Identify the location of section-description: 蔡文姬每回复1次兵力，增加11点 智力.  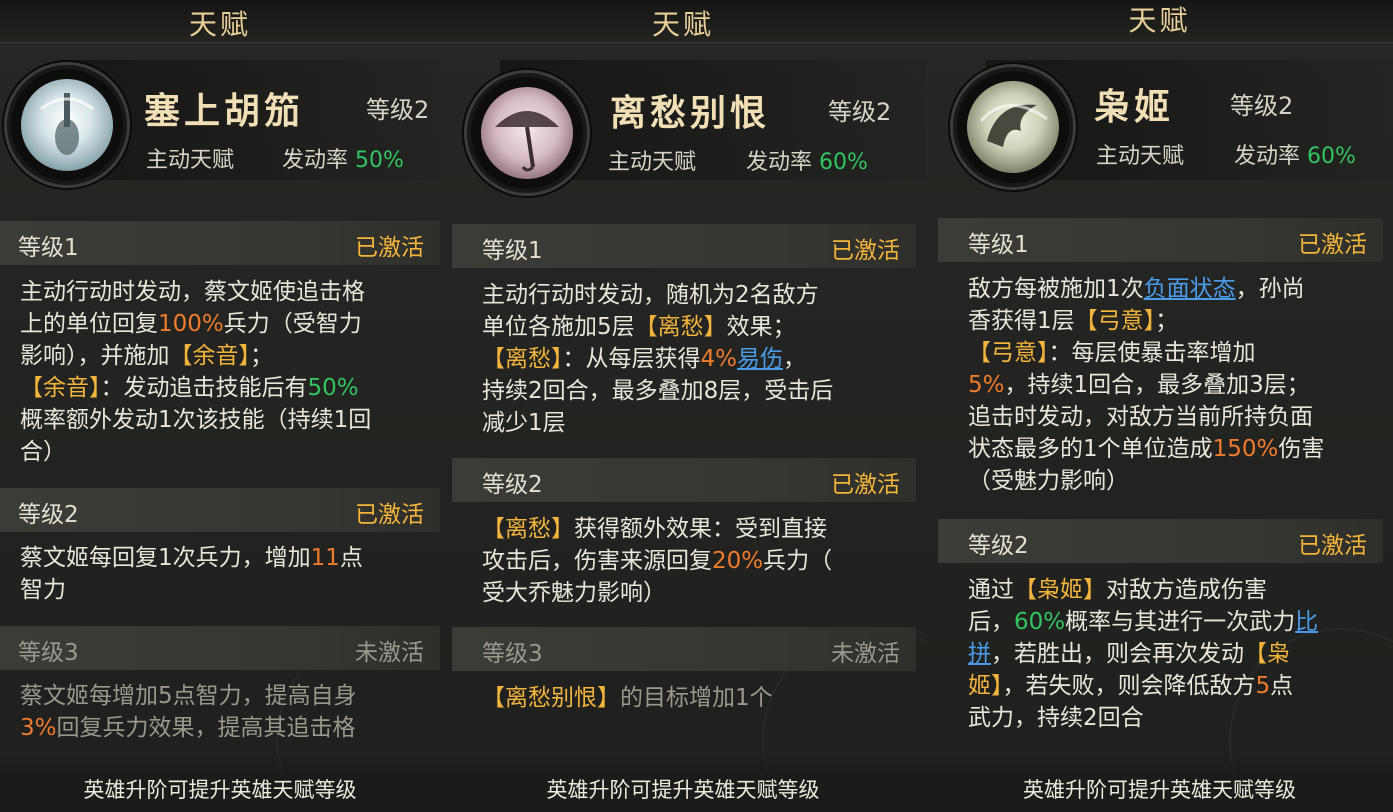
(225, 574).